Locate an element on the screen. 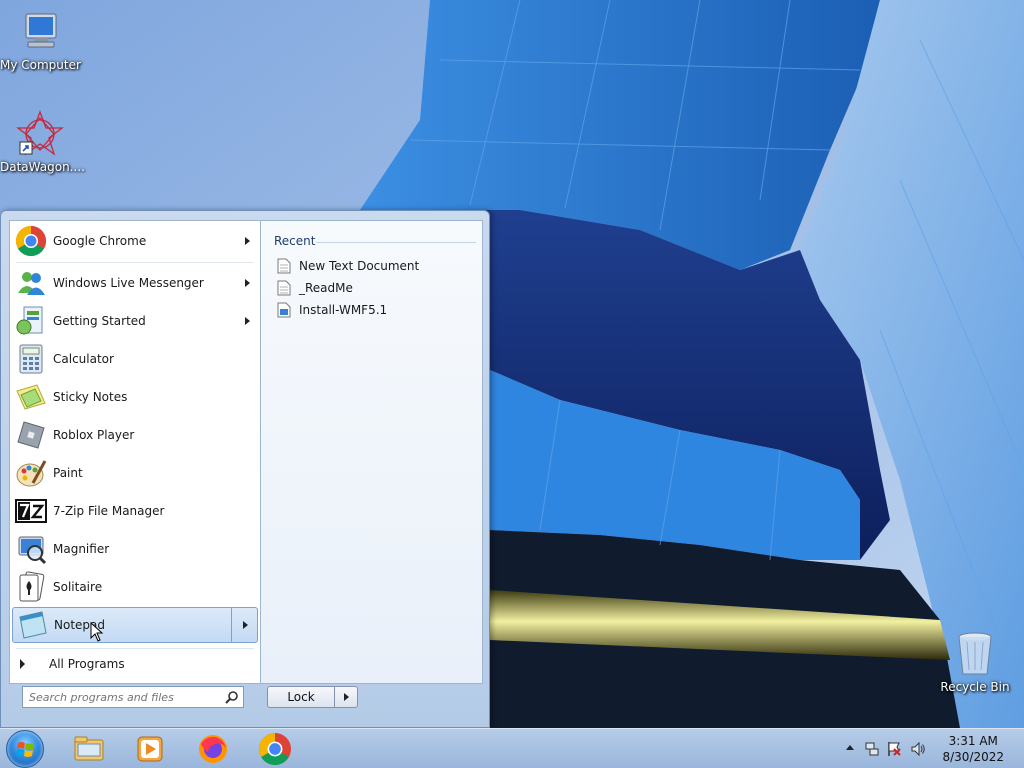 The height and width of the screenshot is (768, 1024). start-button is located at coordinates (25, 749).